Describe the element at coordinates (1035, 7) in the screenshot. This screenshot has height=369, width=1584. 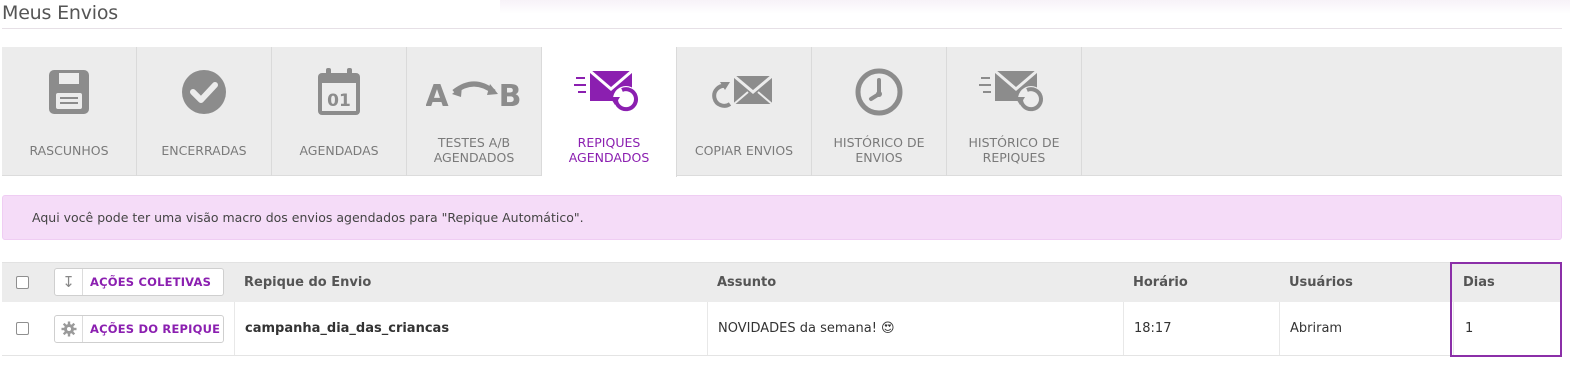
I see `header-fade` at that location.